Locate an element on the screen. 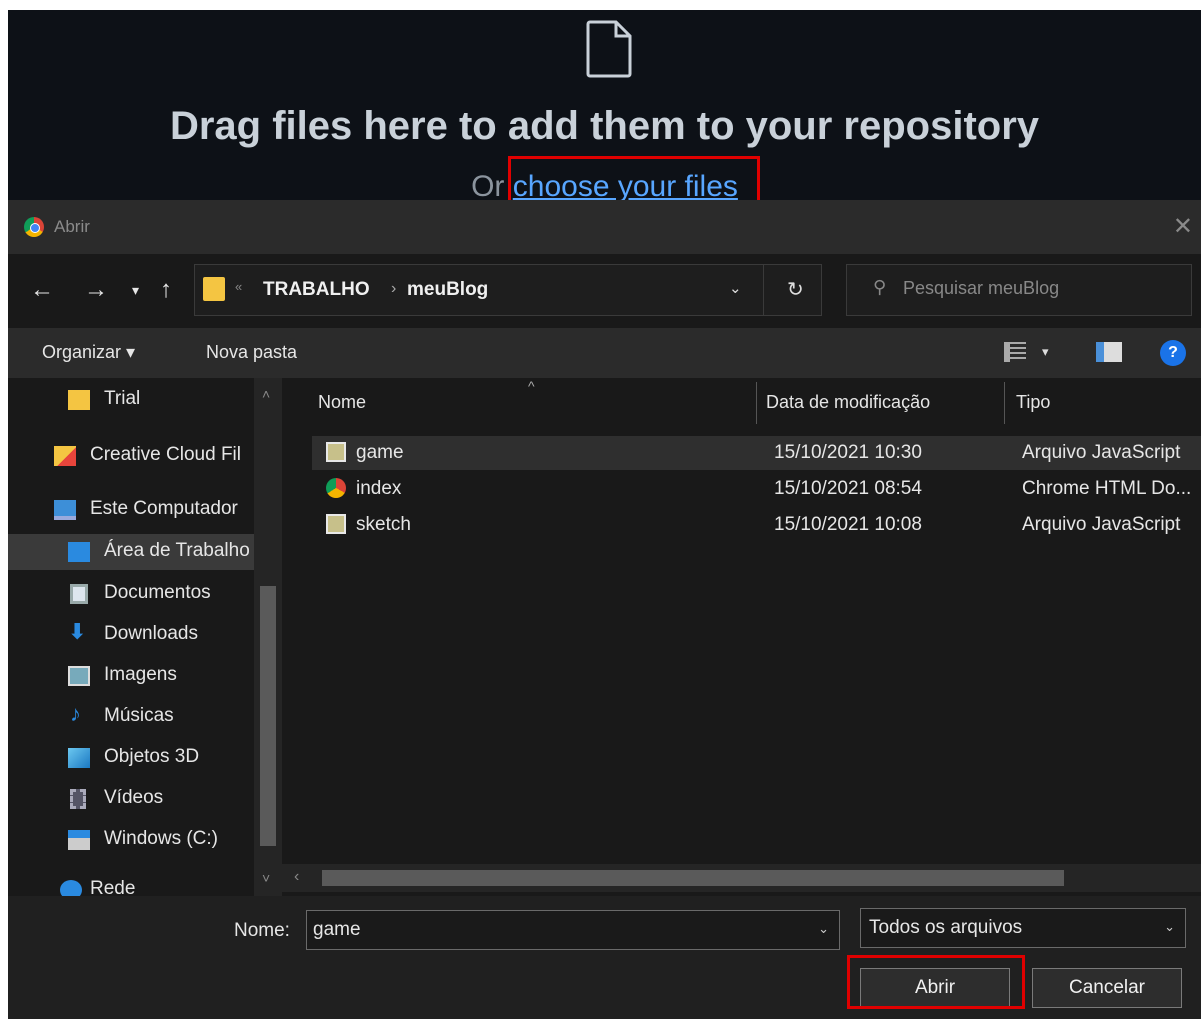 The image size is (1201, 1019). nav-item-creative-cloud: Creative Cloud Fil is located at coordinates (131, 456).